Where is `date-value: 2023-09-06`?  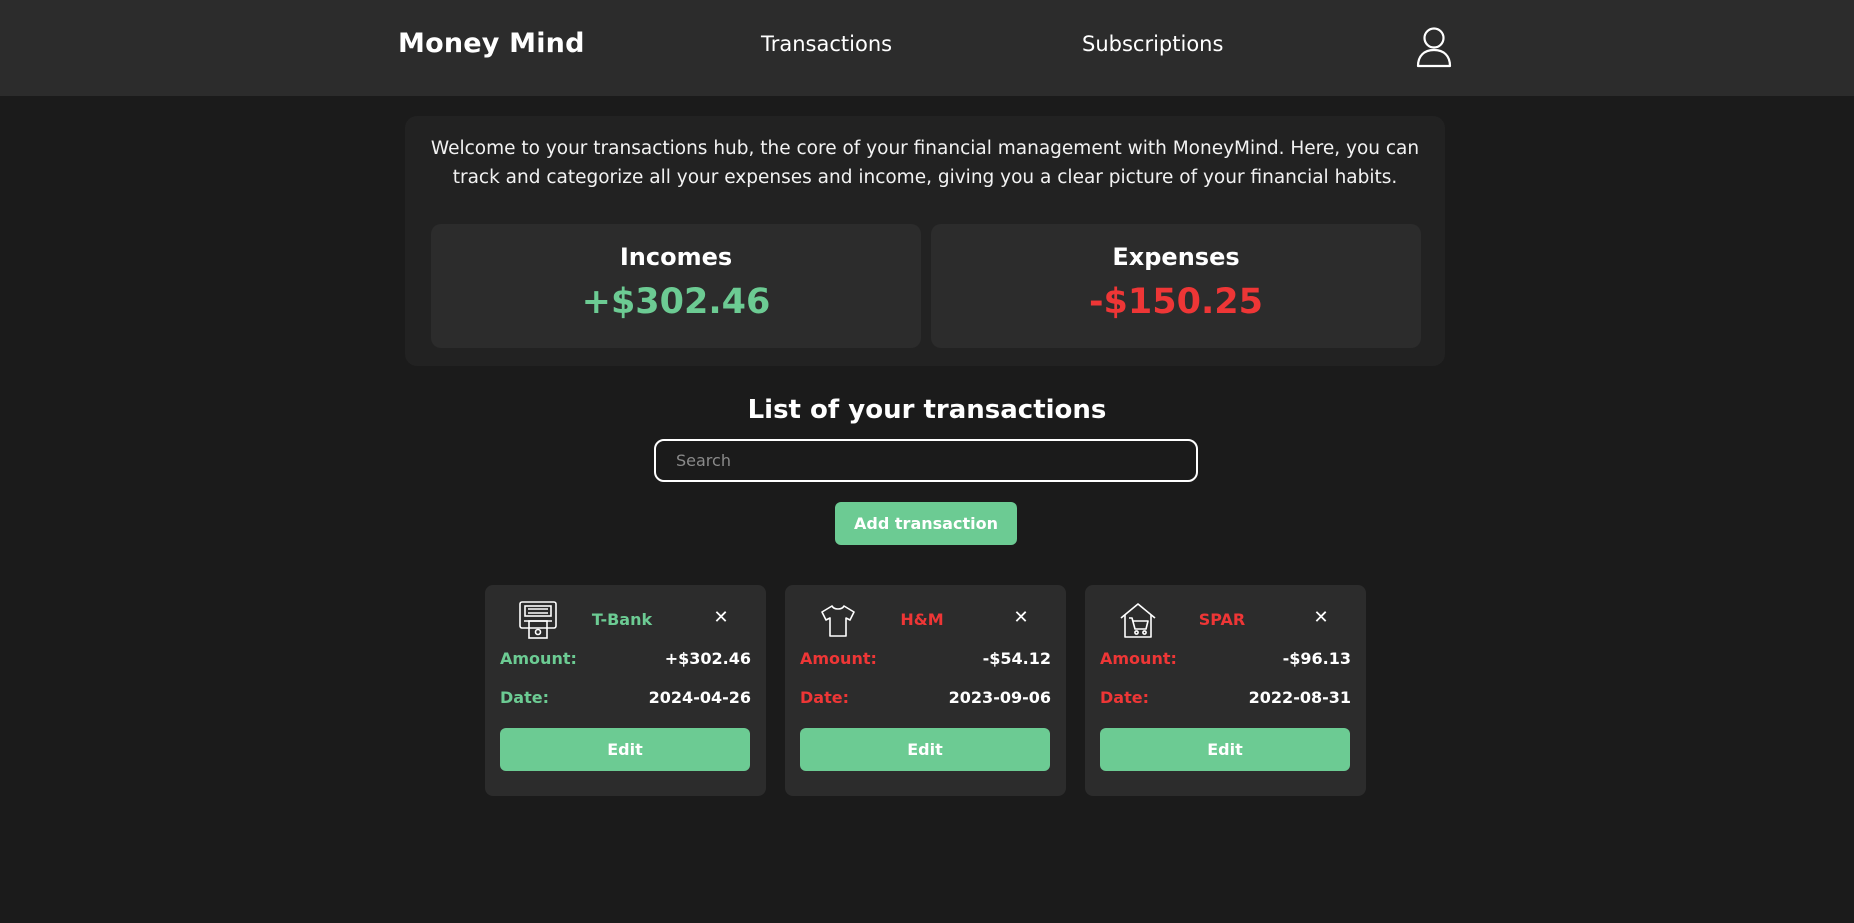 date-value: 2023-09-06 is located at coordinates (999, 697).